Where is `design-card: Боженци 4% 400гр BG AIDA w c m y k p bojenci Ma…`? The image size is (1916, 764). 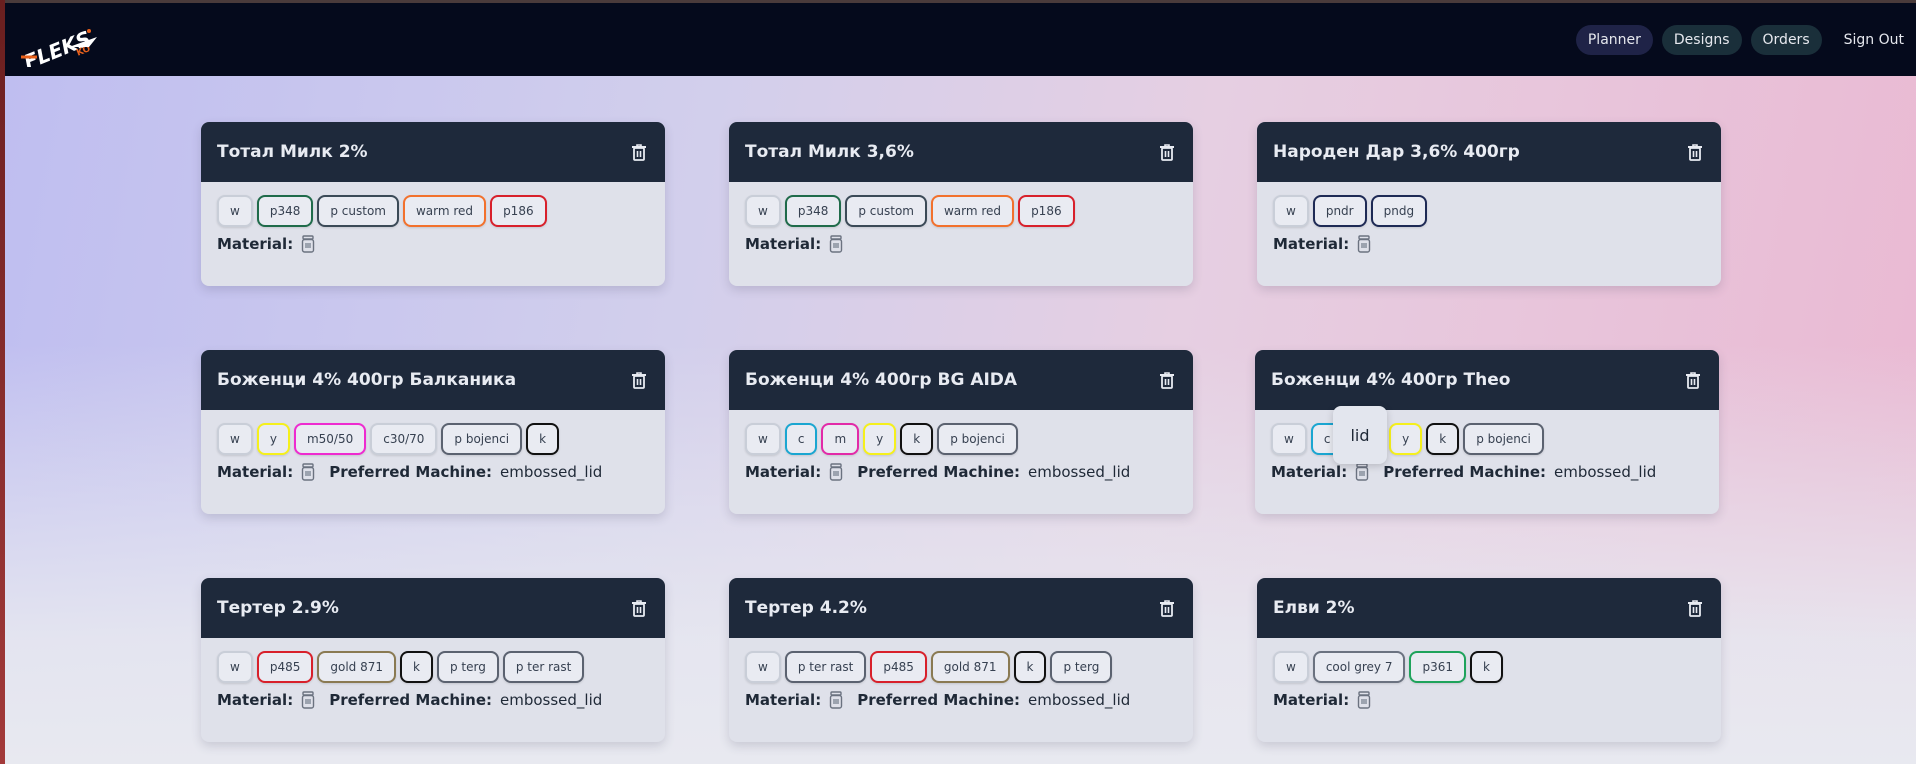 design-card: Боженци 4% 400гр BG AIDA w c m y k p bojenci Ma… is located at coordinates (961, 432).